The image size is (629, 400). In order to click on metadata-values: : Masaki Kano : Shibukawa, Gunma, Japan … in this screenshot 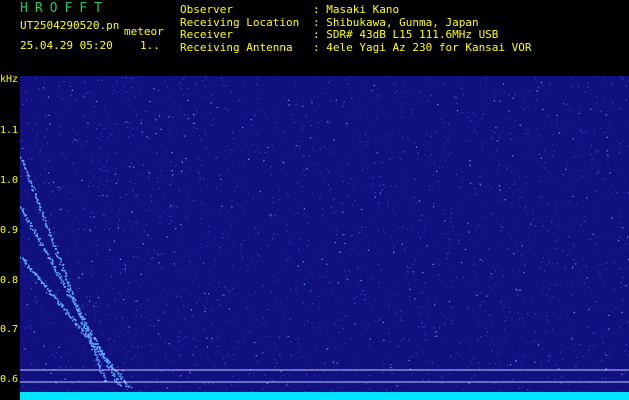, I will do `click(422, 28)`.